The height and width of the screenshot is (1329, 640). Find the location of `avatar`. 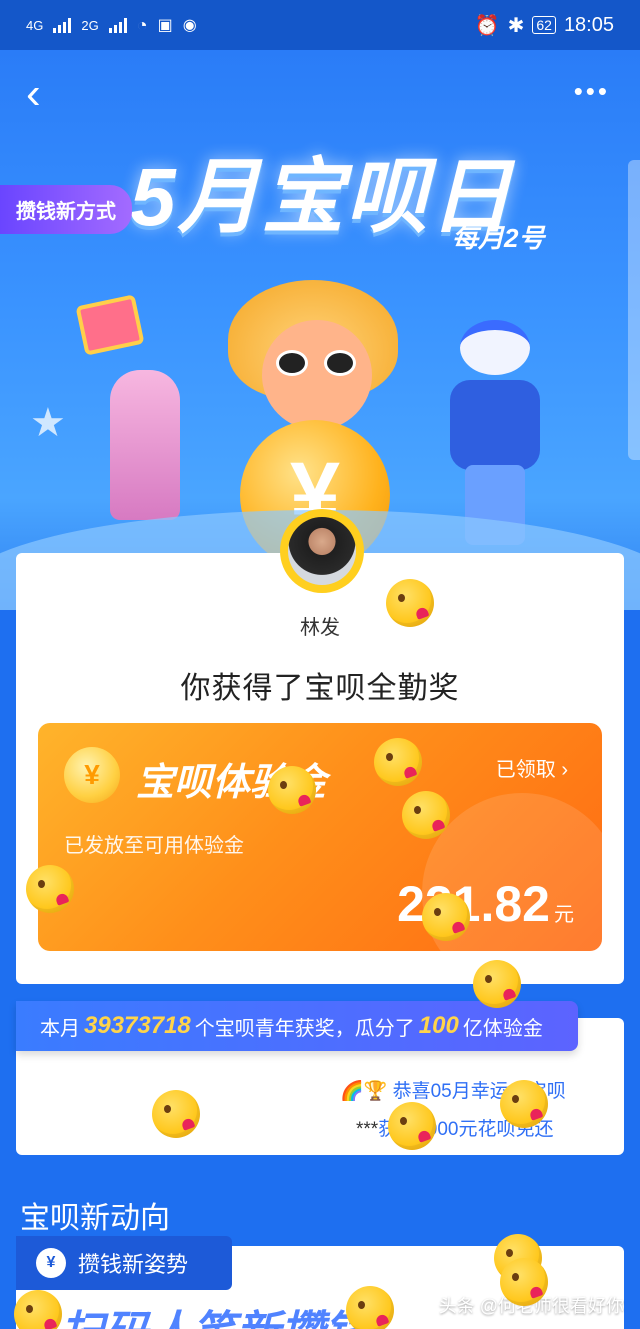

avatar is located at coordinates (322, 551).